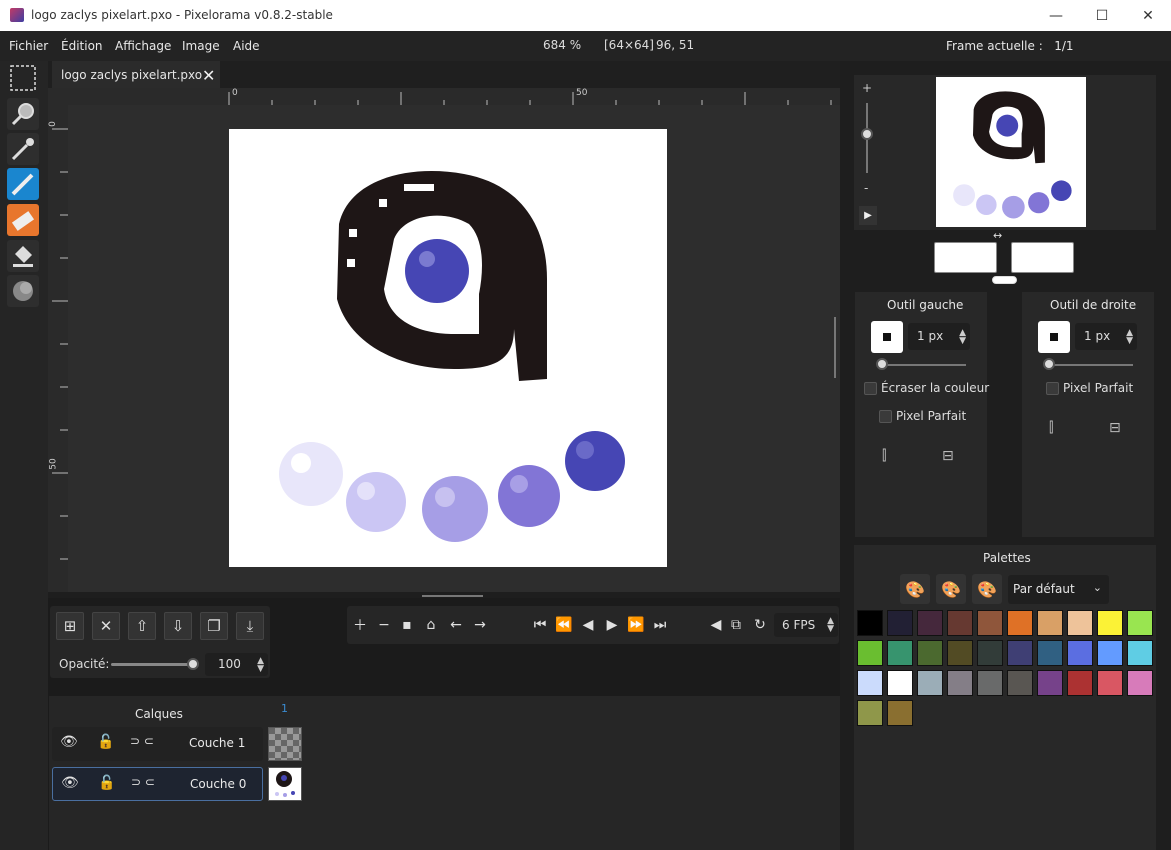  Describe the element at coordinates (915, 589) in the screenshot. I see `add-palette-button: 🎨` at that location.